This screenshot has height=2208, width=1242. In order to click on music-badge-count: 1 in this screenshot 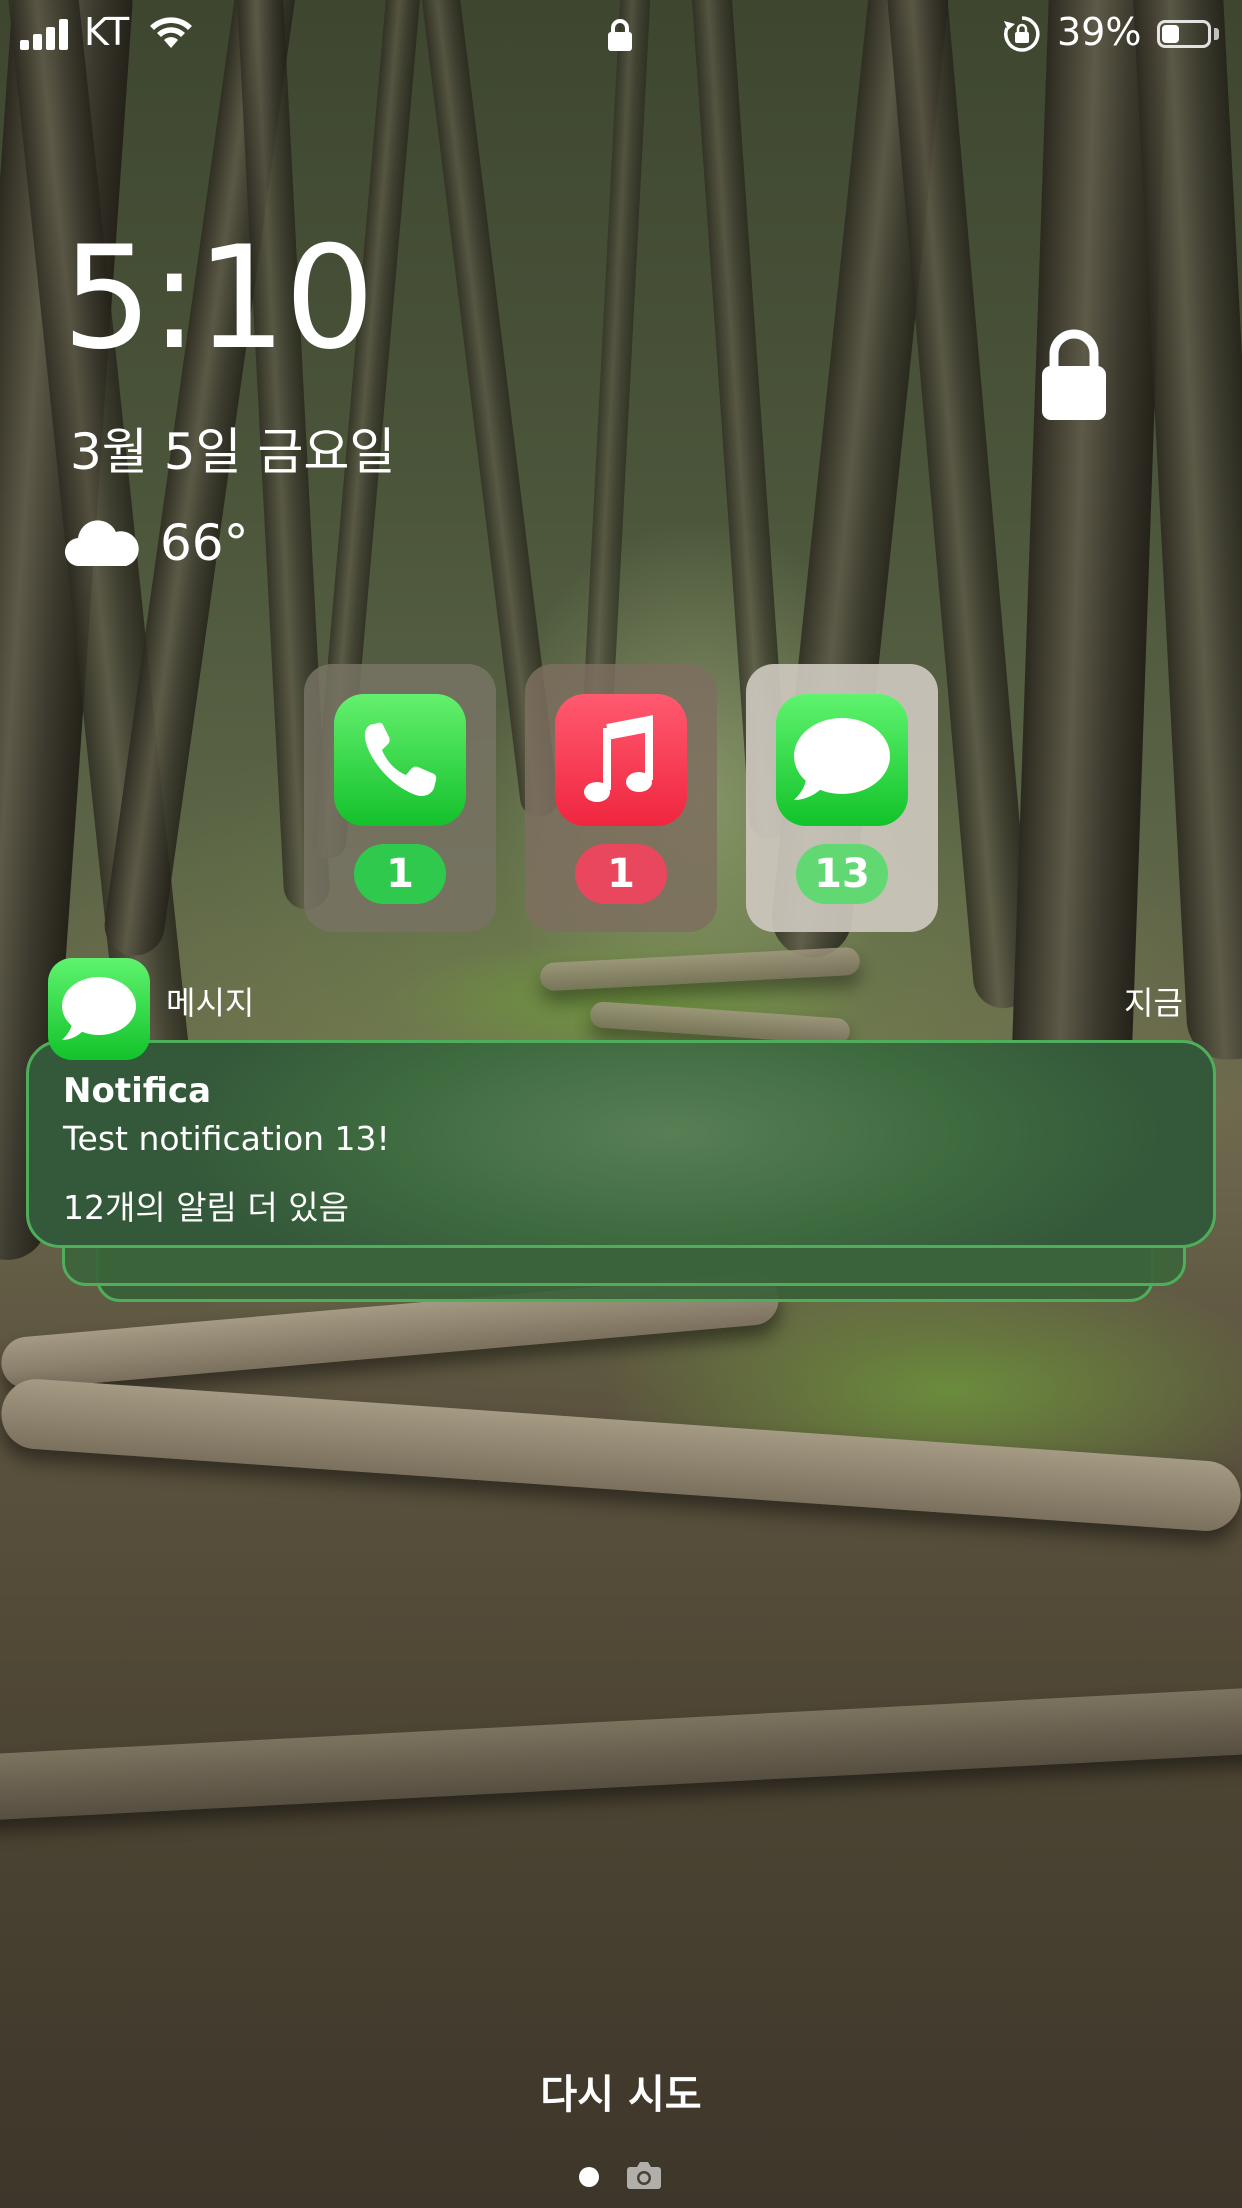, I will do `click(621, 874)`.